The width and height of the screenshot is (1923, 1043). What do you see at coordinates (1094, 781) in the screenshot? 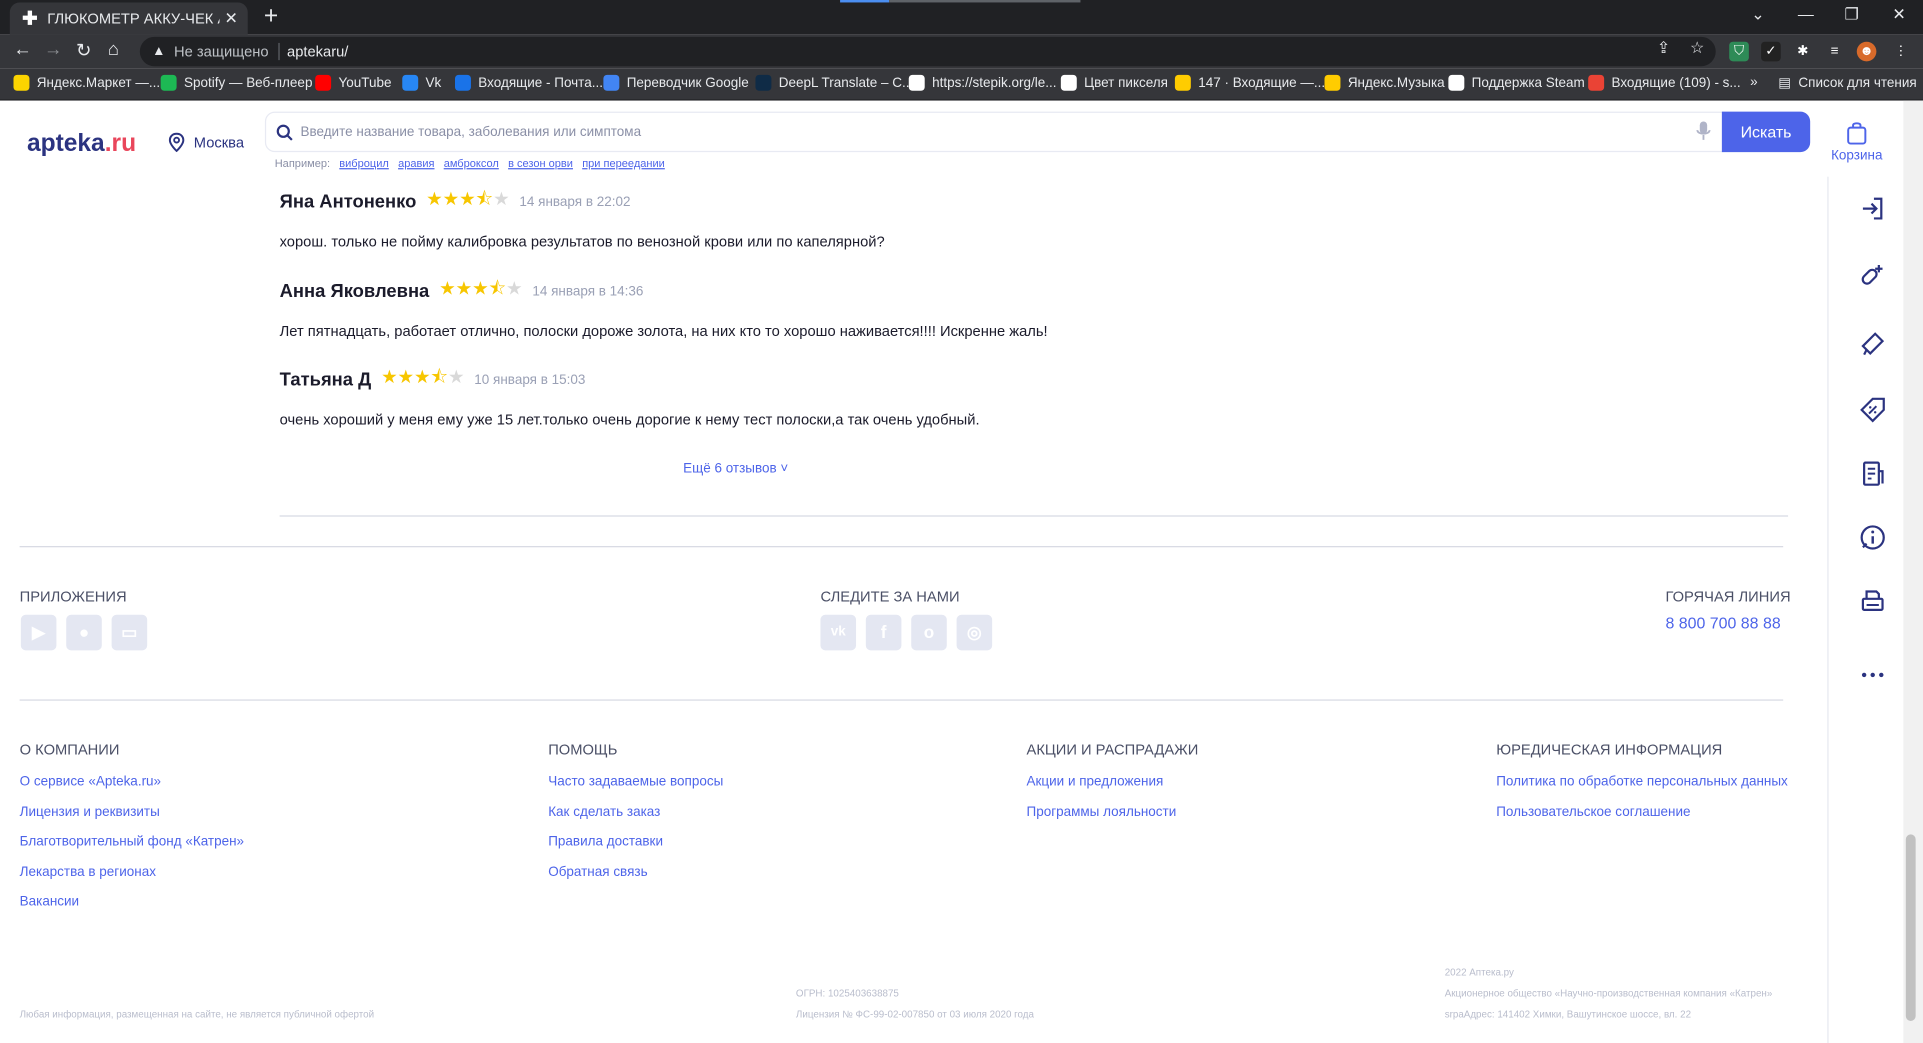
I see `footer-link: Акции и предложения` at bounding box center [1094, 781].